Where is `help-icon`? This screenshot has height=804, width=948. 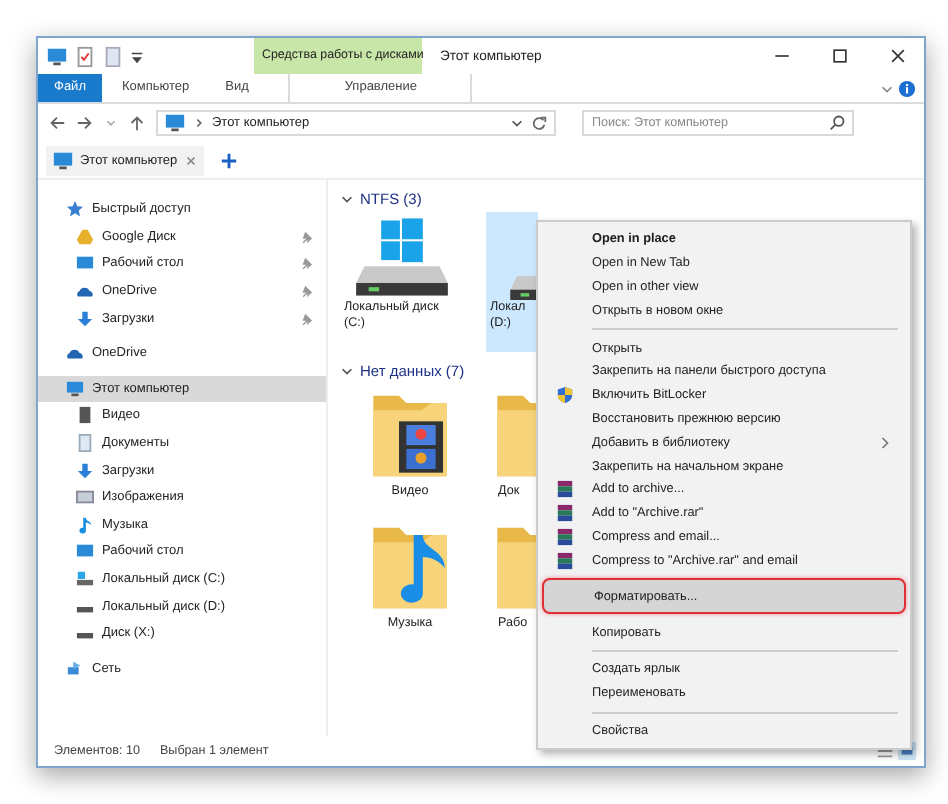
help-icon is located at coordinates (907, 88).